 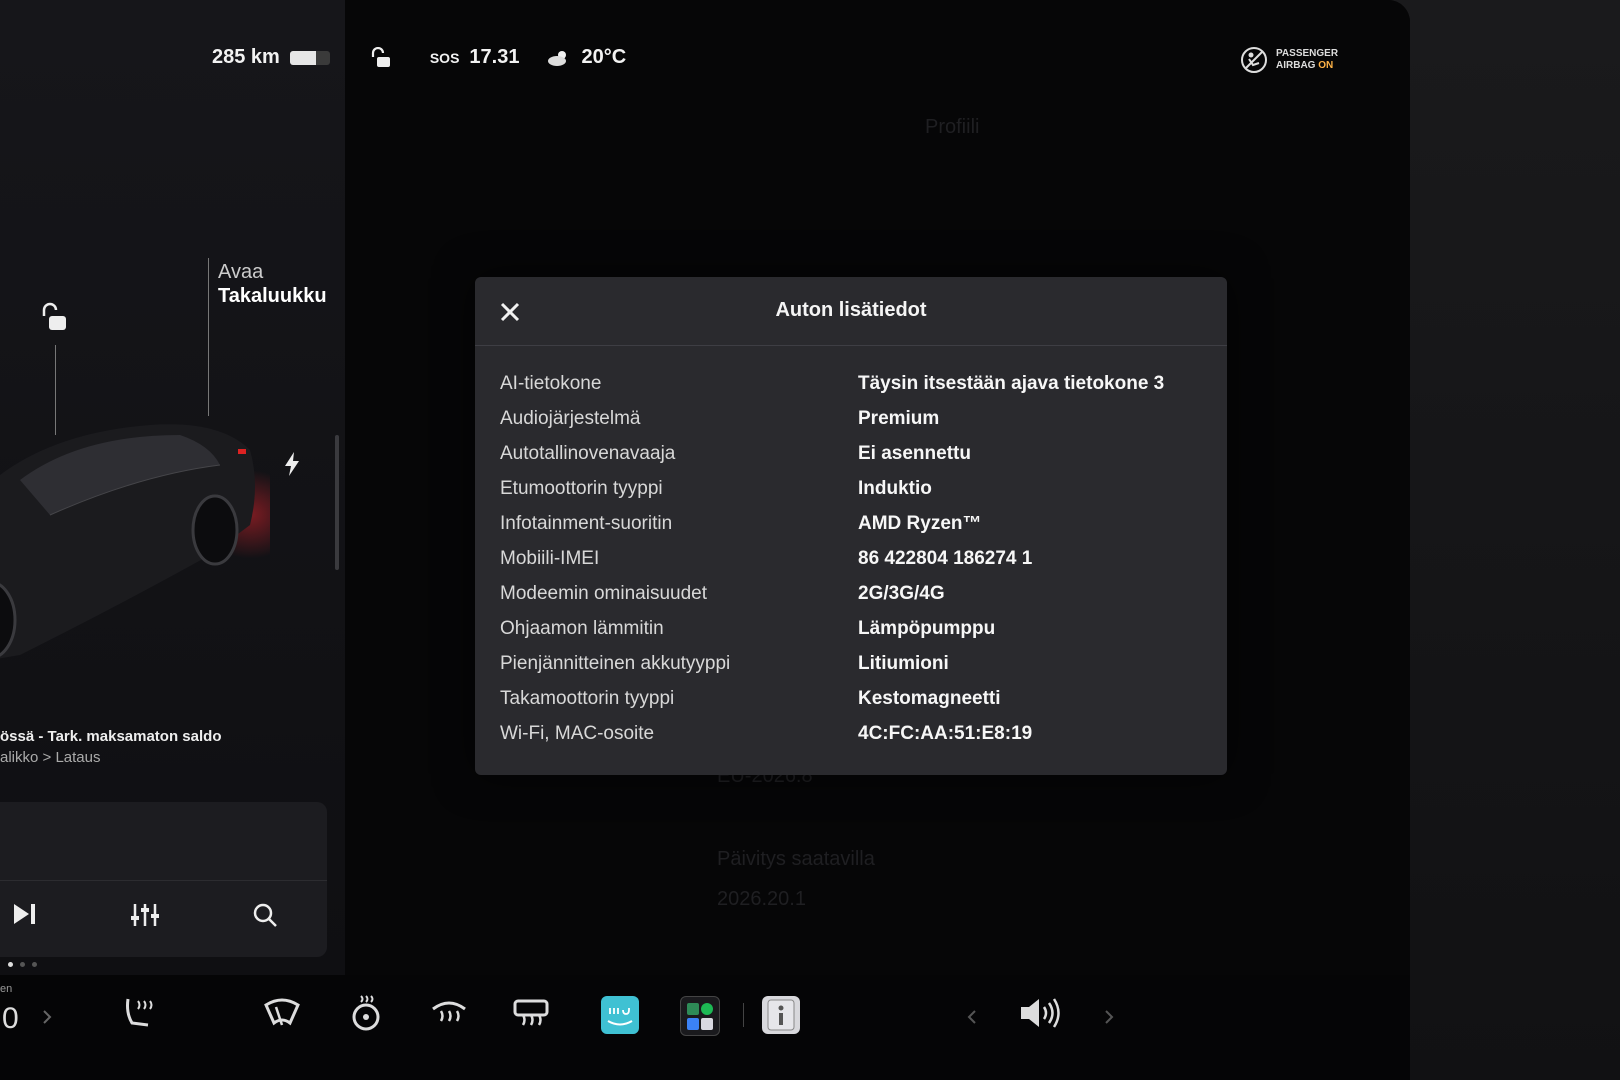 What do you see at coordinates (927, 628) in the screenshot?
I see `detail-value: Lämpöpumppu` at bounding box center [927, 628].